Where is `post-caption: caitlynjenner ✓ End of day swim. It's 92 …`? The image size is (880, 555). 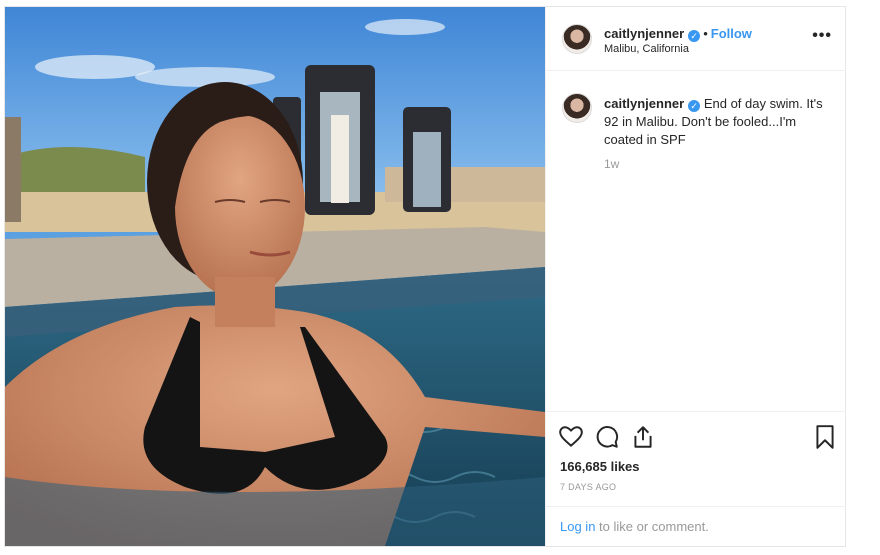 post-caption: caitlynjenner ✓ End of day swim. It's 92 … is located at coordinates (714, 122).